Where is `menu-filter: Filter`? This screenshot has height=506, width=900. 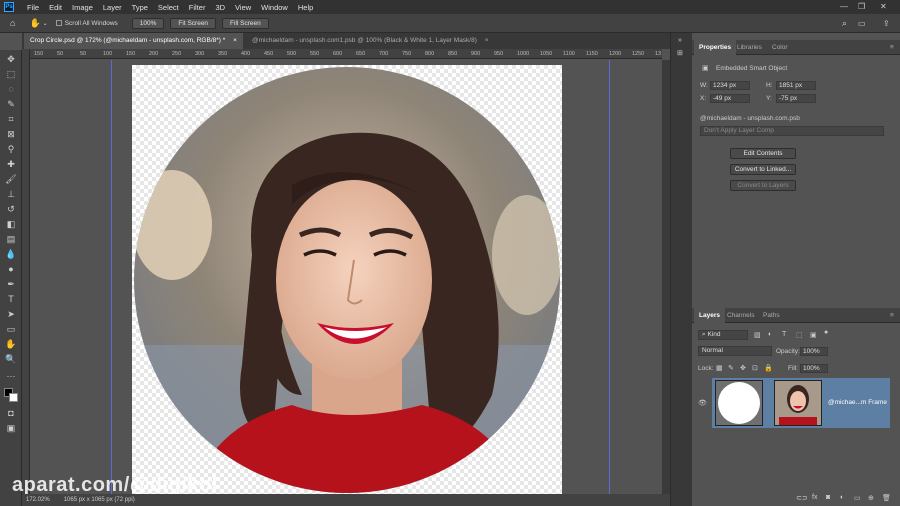
menu-filter: Filter is located at coordinates (197, 7).